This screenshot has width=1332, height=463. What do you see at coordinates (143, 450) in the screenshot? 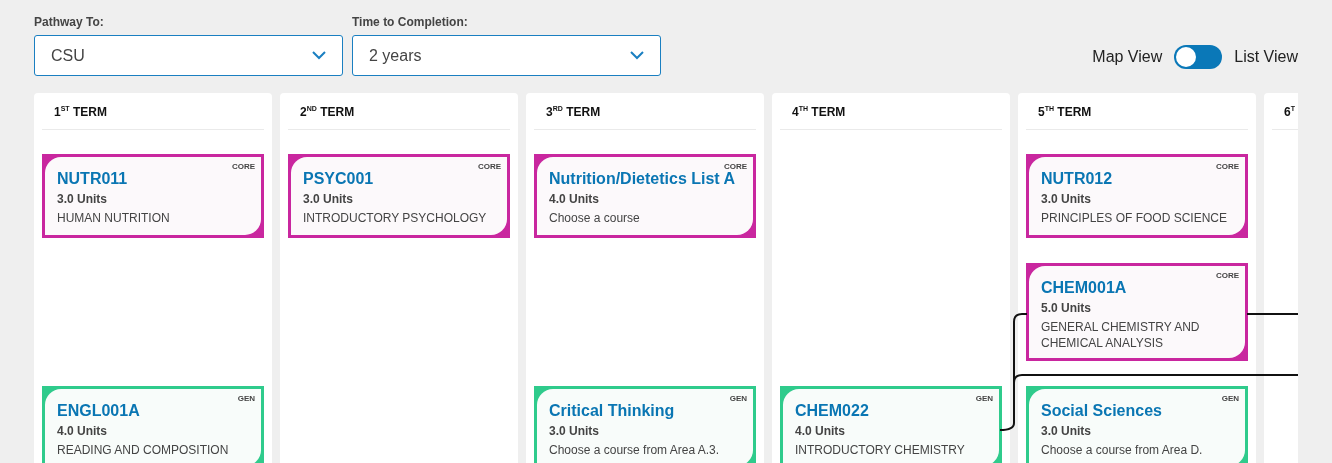
I see `course-description: READING AND COMPOSITION` at bounding box center [143, 450].